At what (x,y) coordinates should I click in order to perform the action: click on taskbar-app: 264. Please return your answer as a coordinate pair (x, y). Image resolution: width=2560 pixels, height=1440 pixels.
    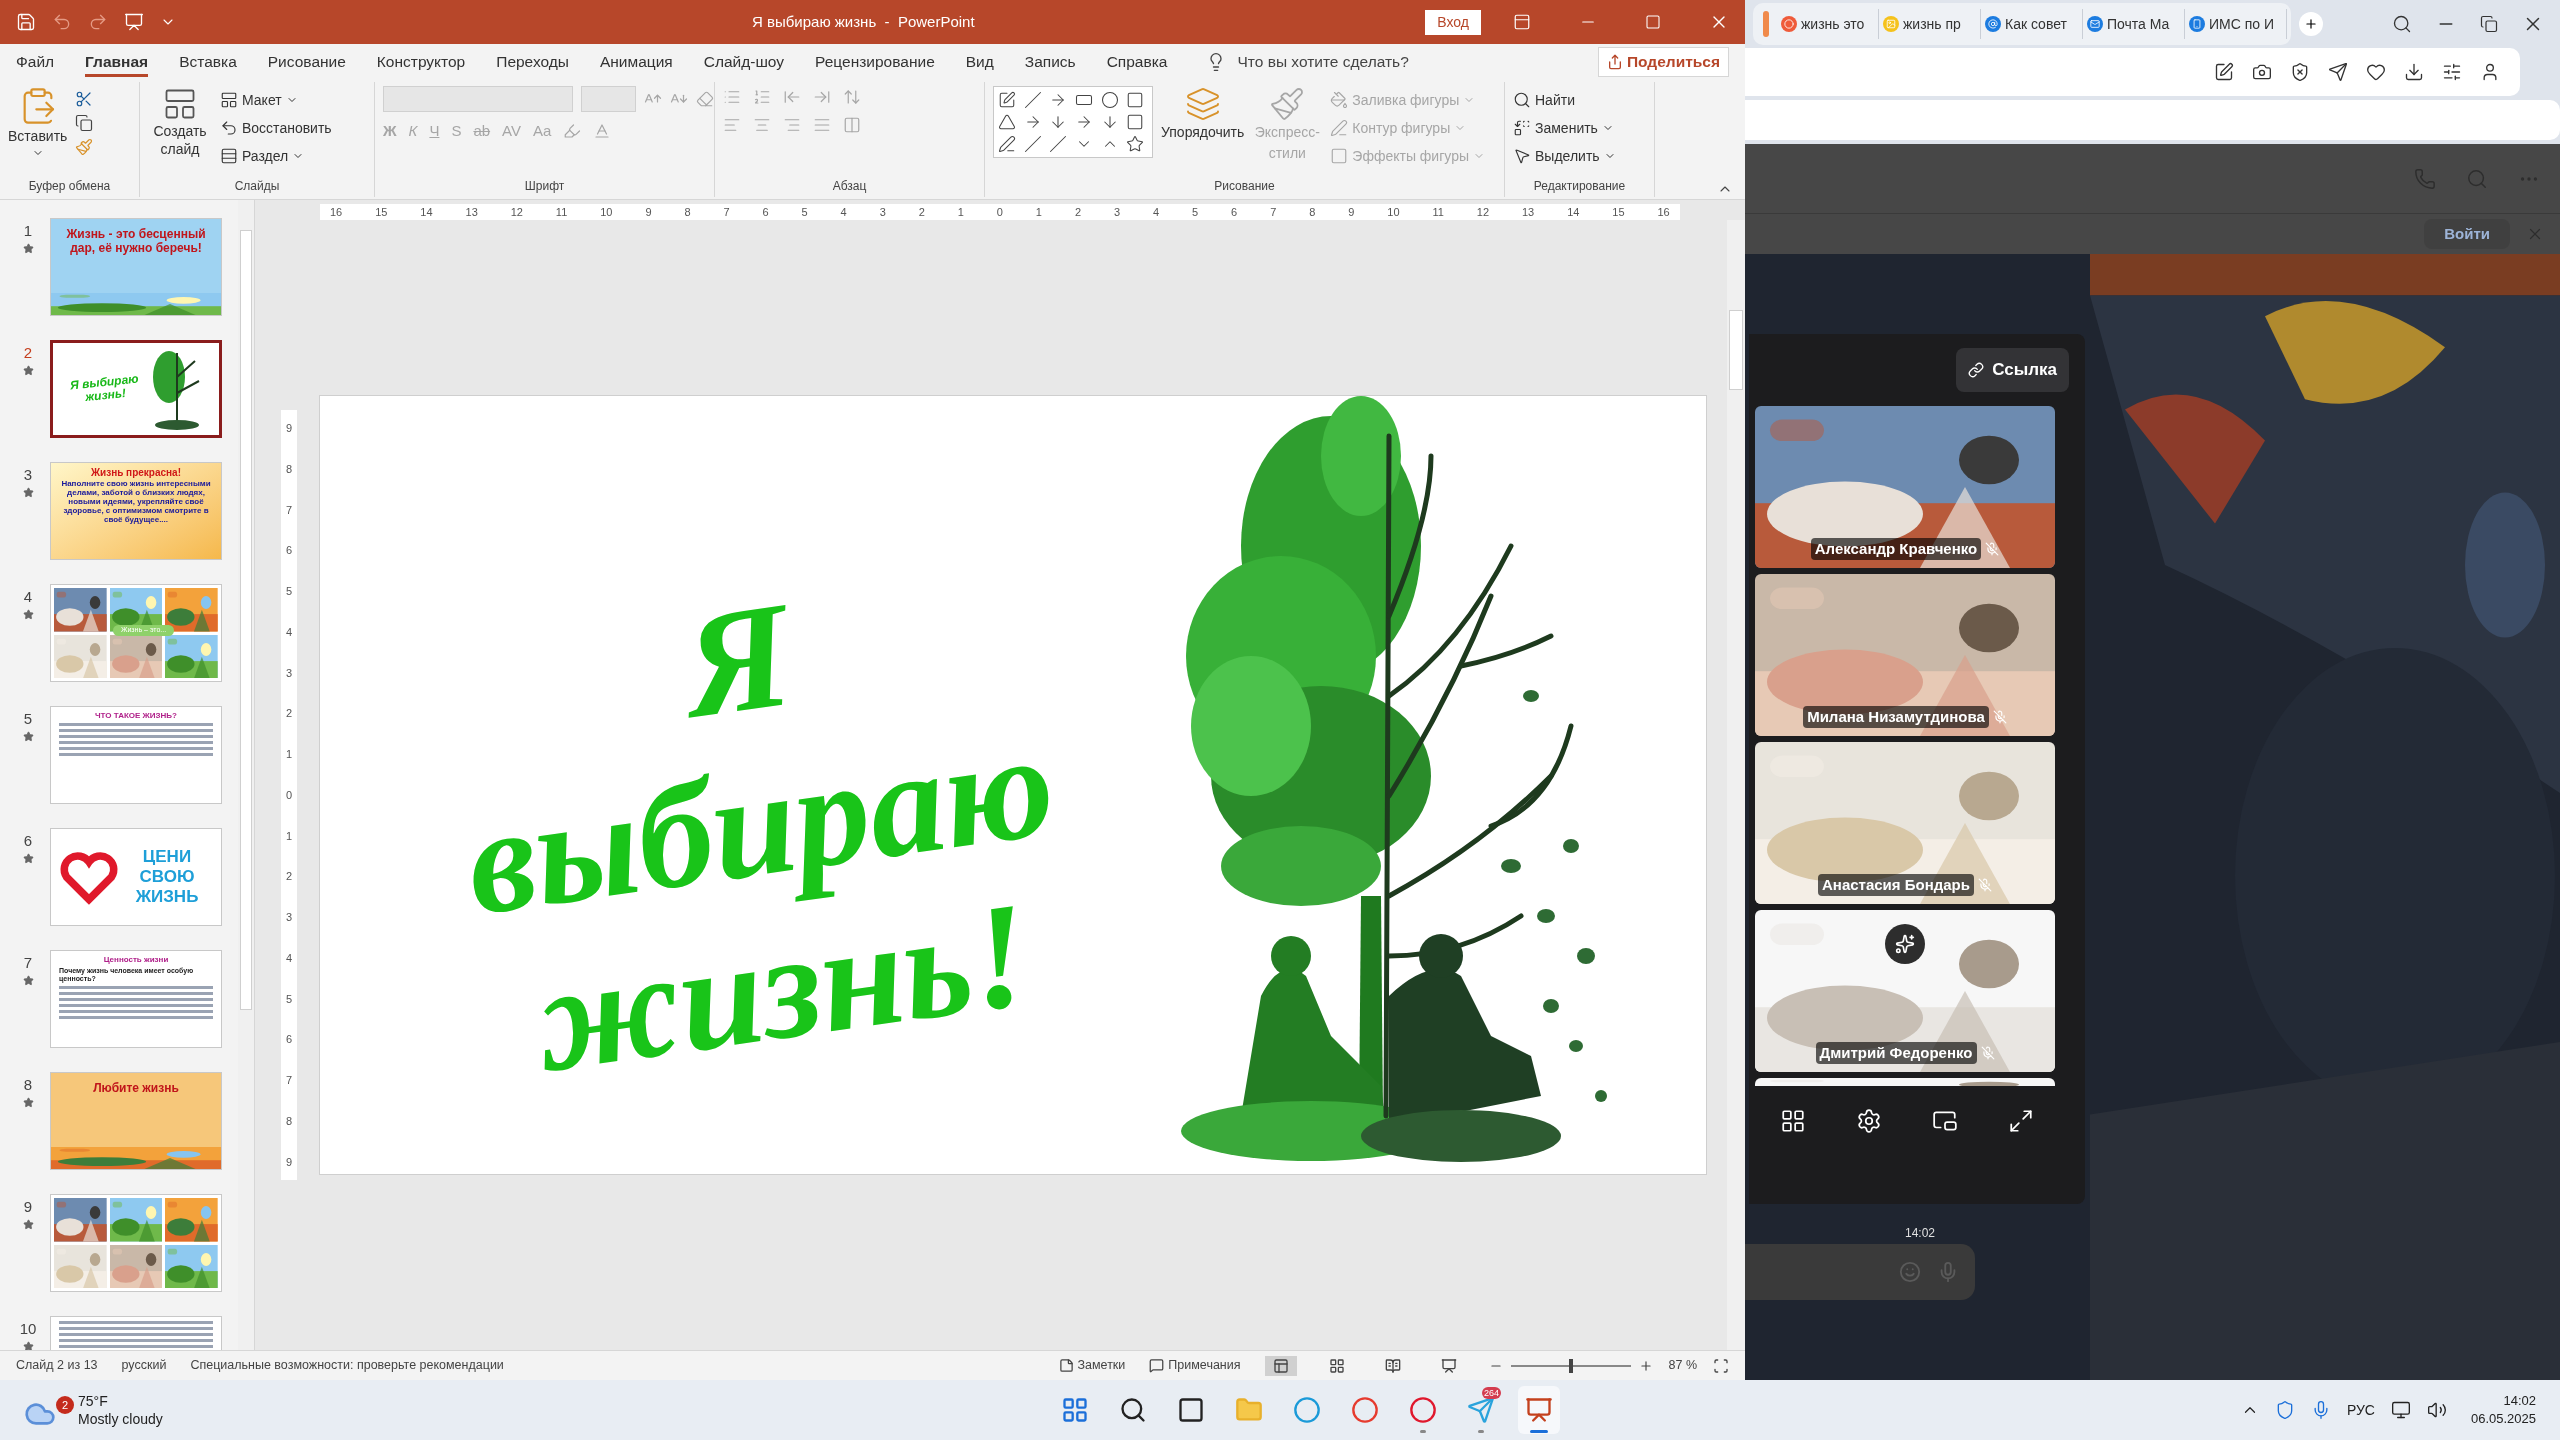
    Looking at the image, I should click on (1481, 1410).